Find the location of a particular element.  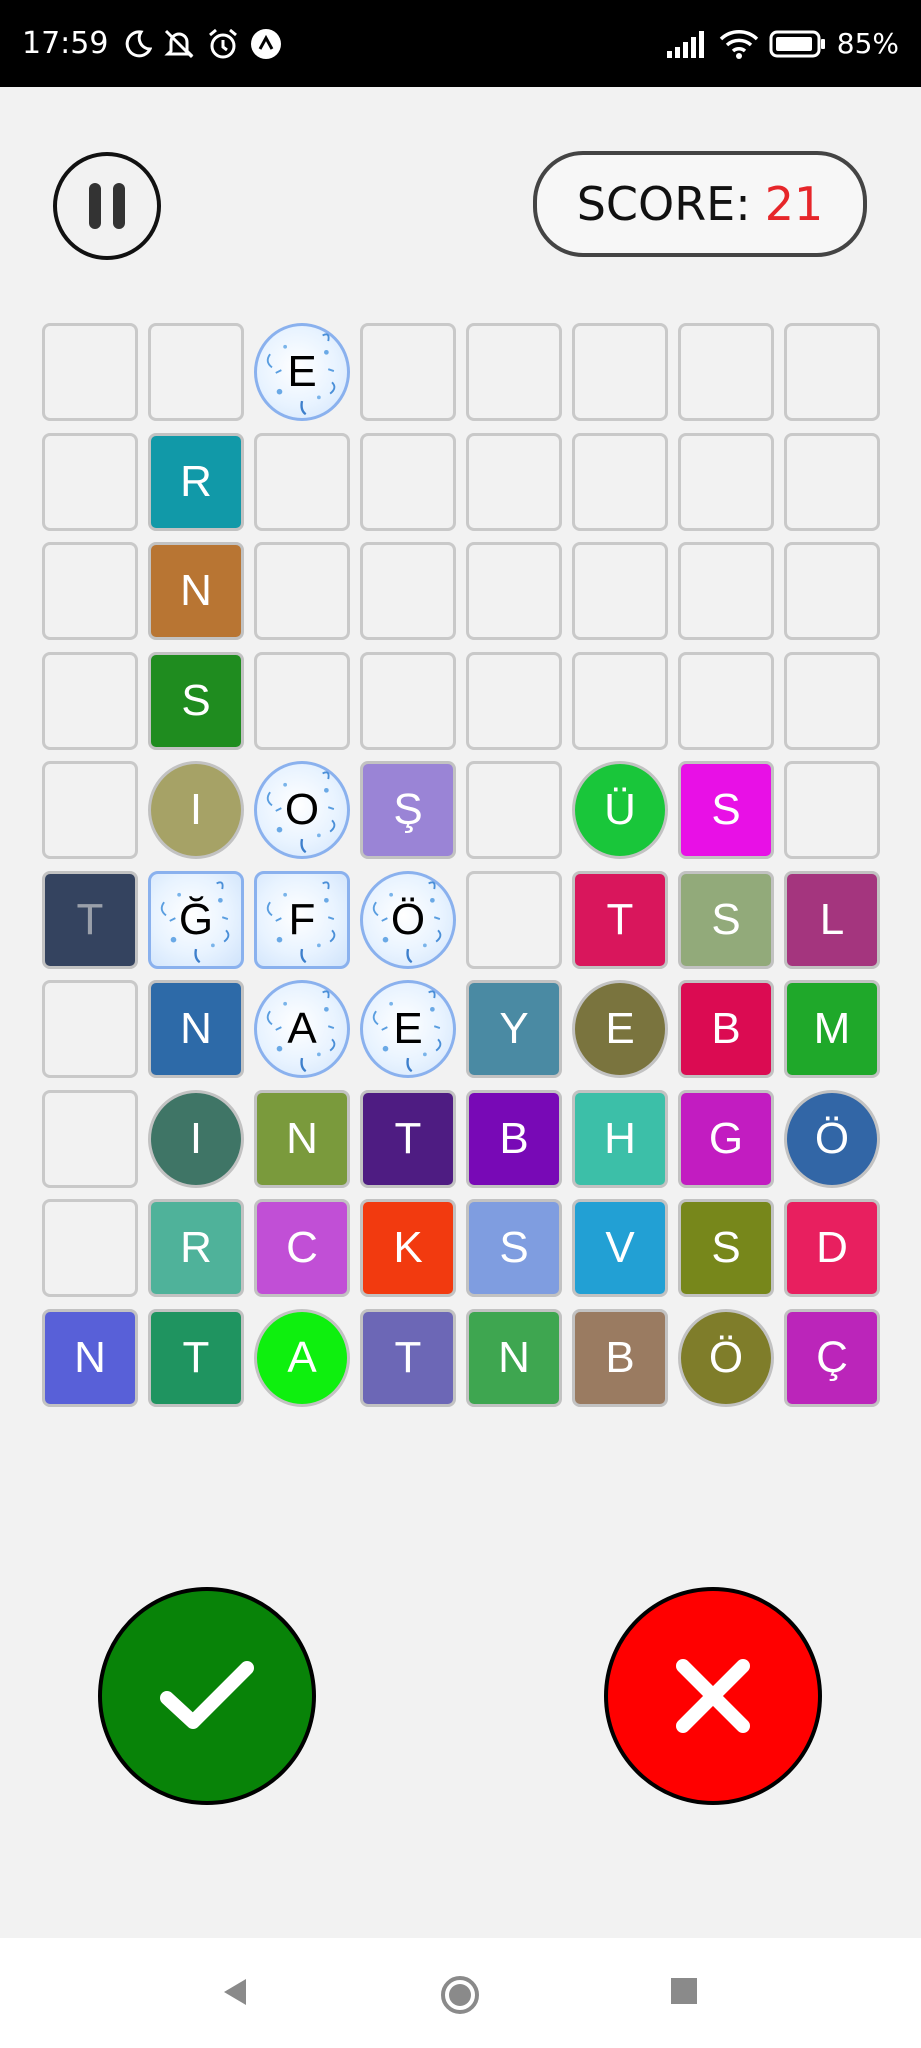

status-bar: 17:59 85% is located at coordinates (460, 43).